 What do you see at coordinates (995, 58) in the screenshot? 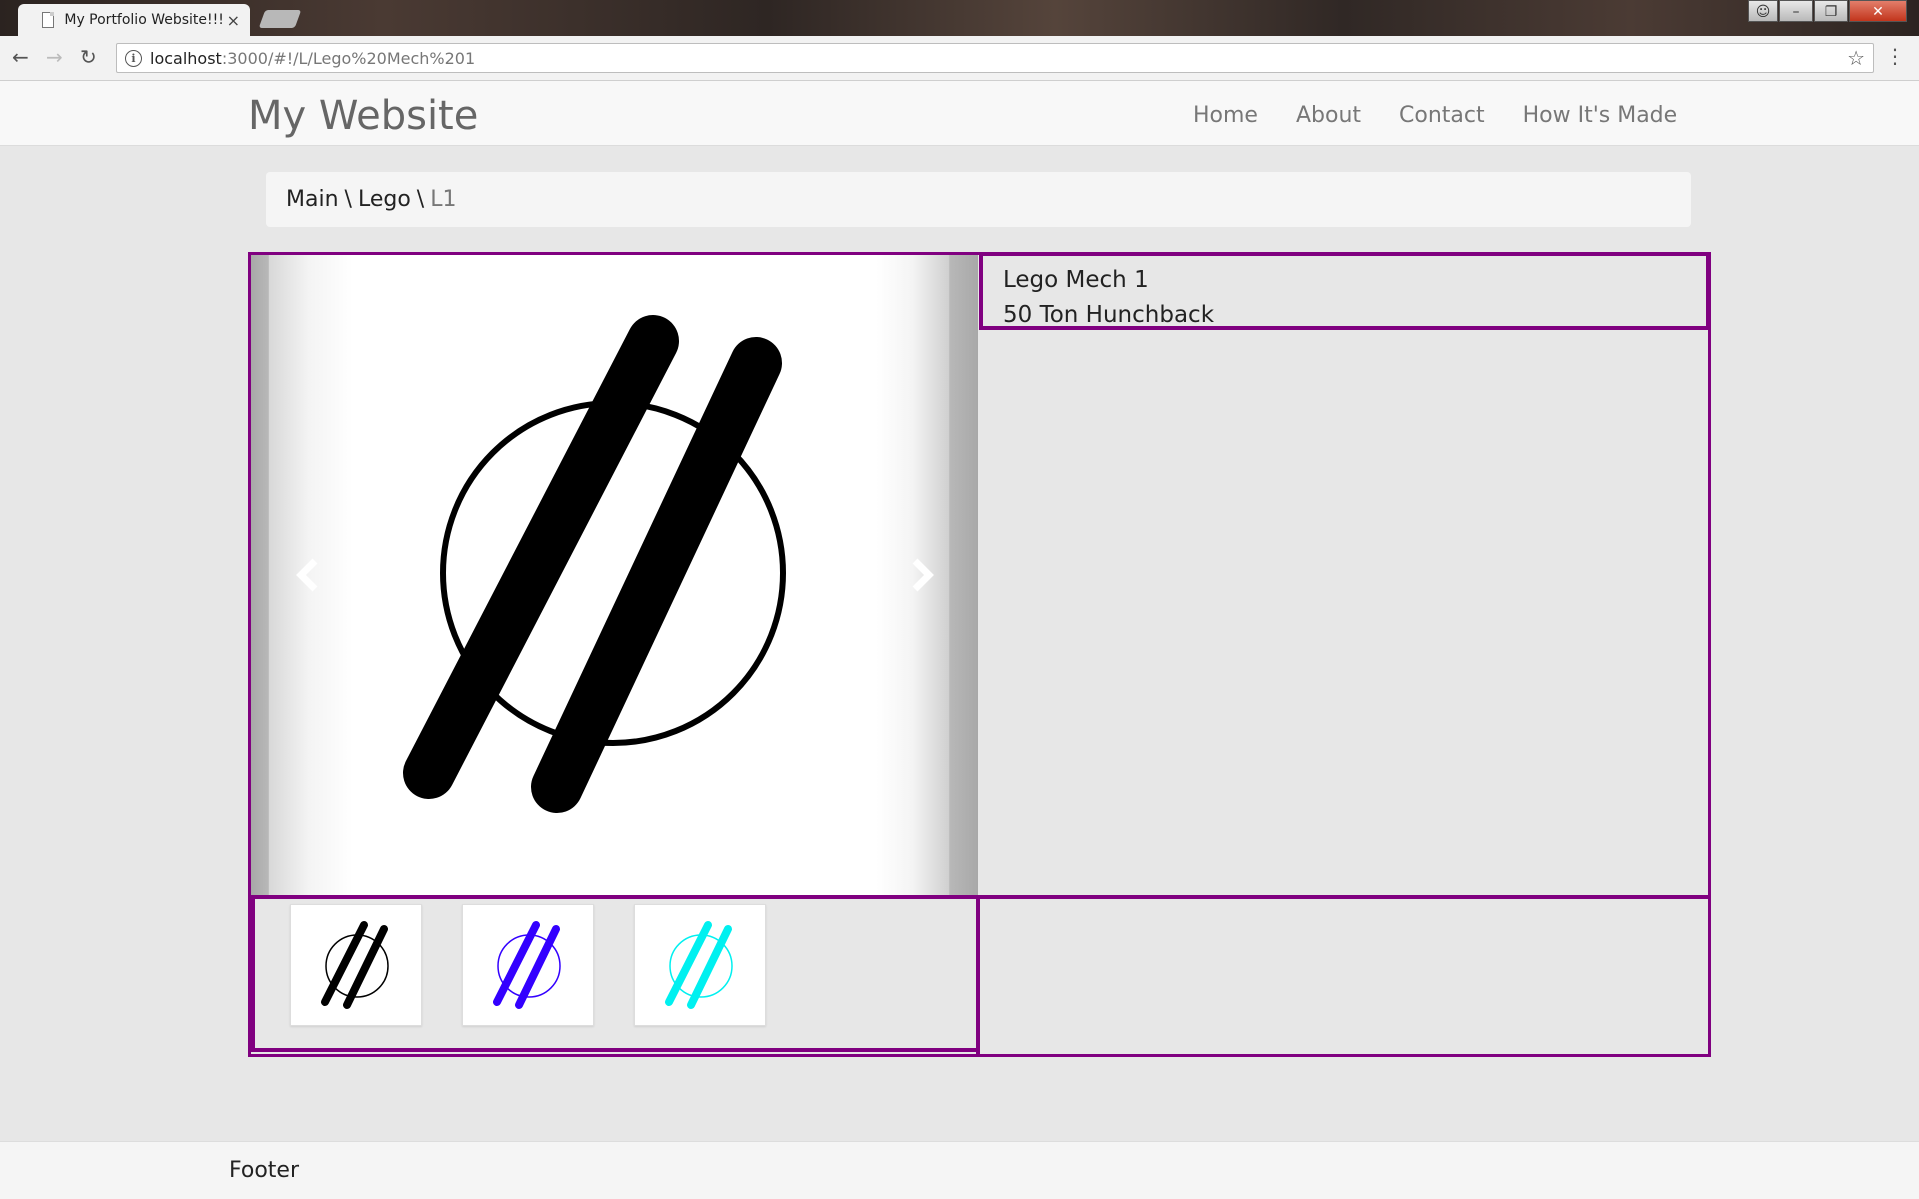
I see `address-bar: i localhost :3000/#!/L/Lego%20Mech%201 ☆` at bounding box center [995, 58].